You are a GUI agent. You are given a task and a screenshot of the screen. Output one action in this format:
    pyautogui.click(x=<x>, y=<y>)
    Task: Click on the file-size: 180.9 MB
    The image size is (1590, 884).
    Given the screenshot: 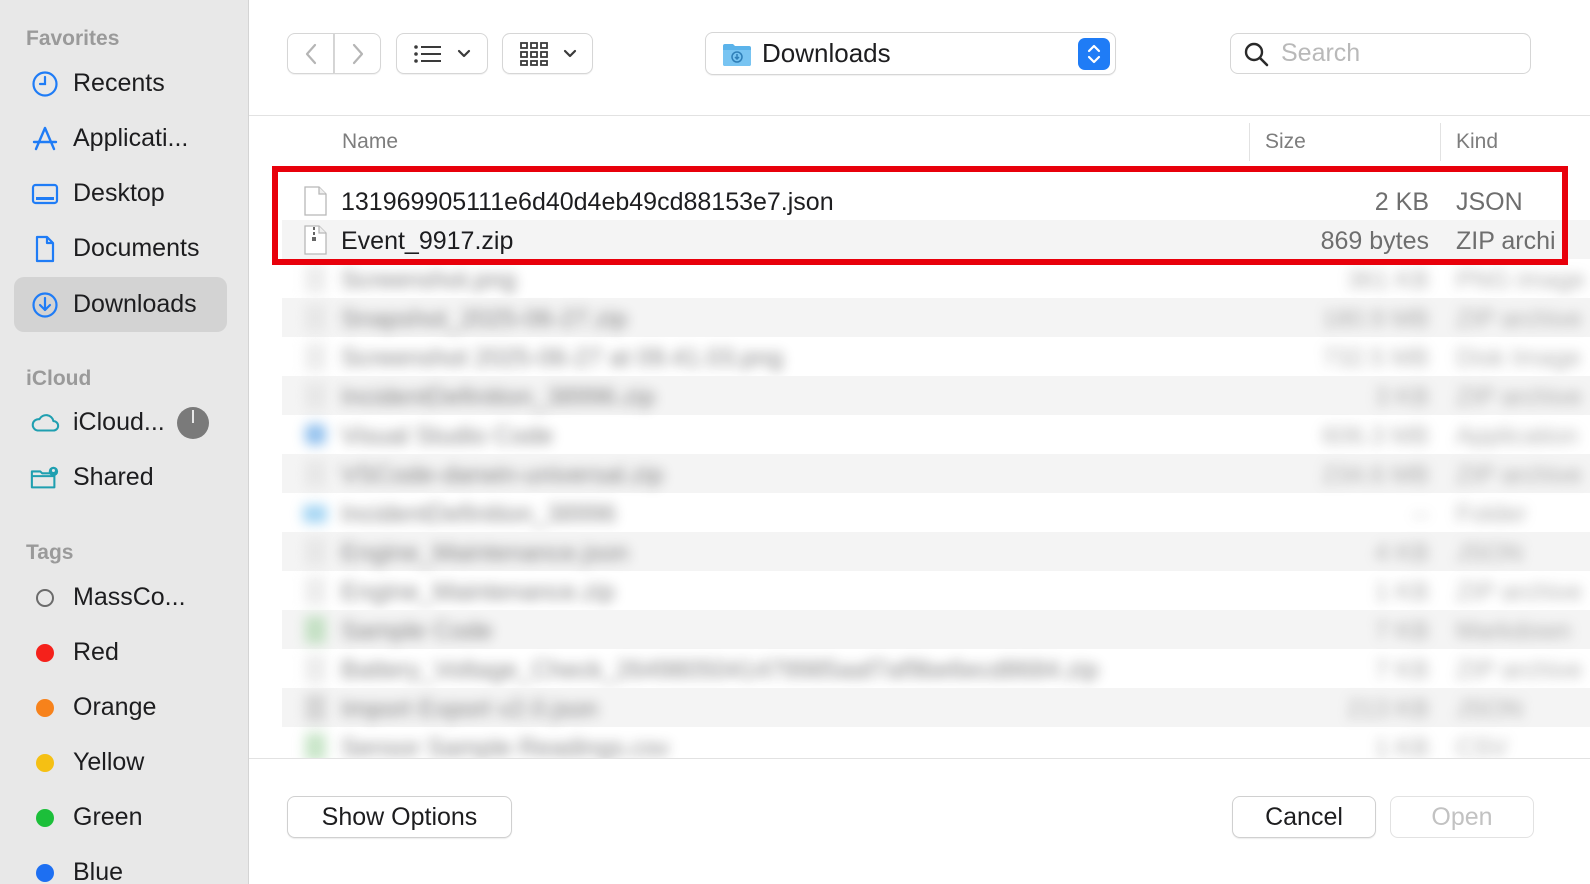 What is the action you would take?
    pyautogui.click(x=1375, y=319)
    